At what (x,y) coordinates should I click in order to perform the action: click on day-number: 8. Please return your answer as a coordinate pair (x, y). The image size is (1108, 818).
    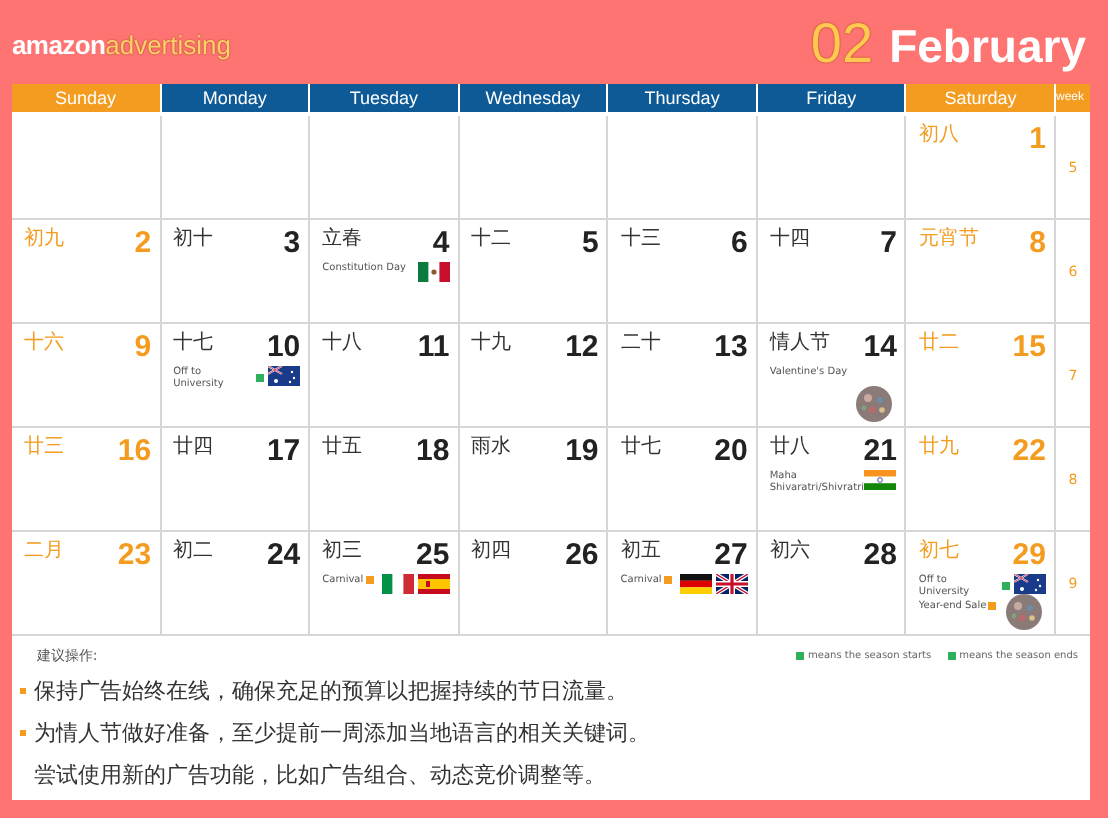
    Looking at the image, I should click on (1037, 243).